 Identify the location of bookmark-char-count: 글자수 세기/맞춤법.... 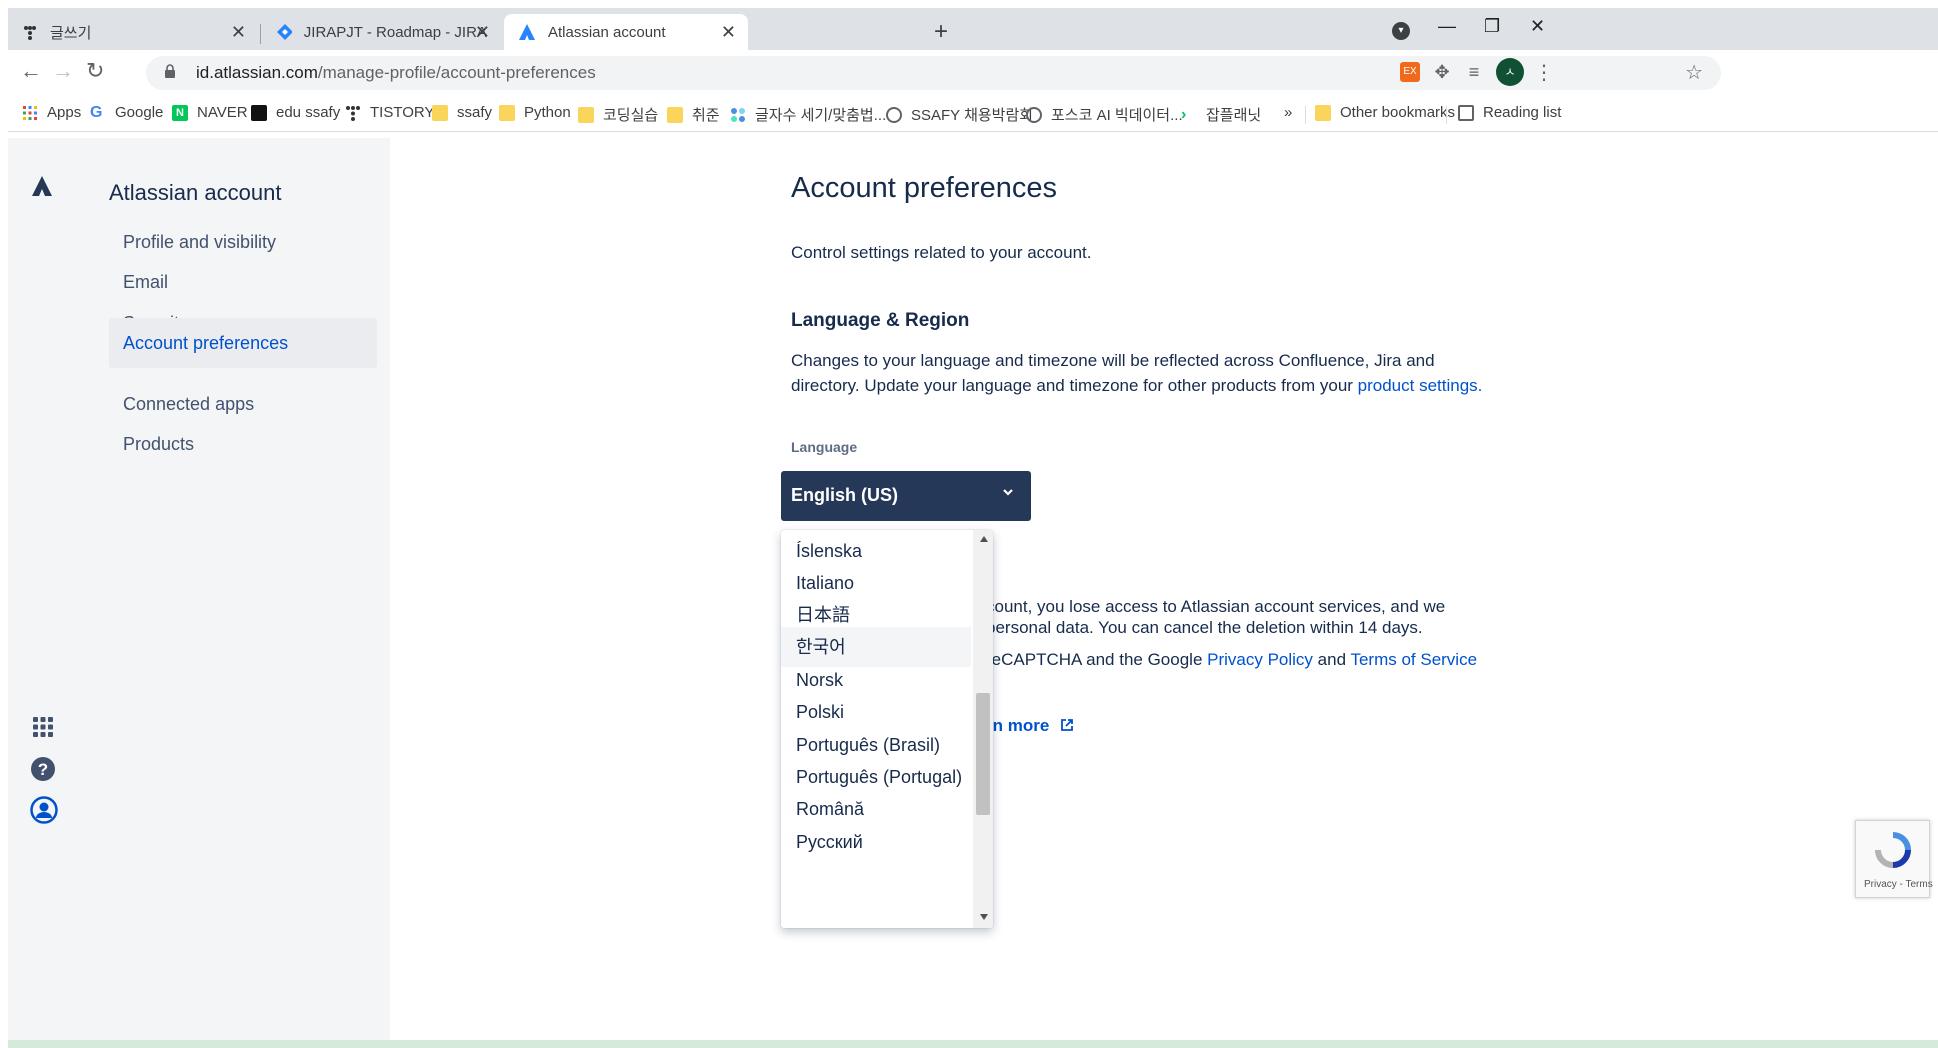
(808, 114).